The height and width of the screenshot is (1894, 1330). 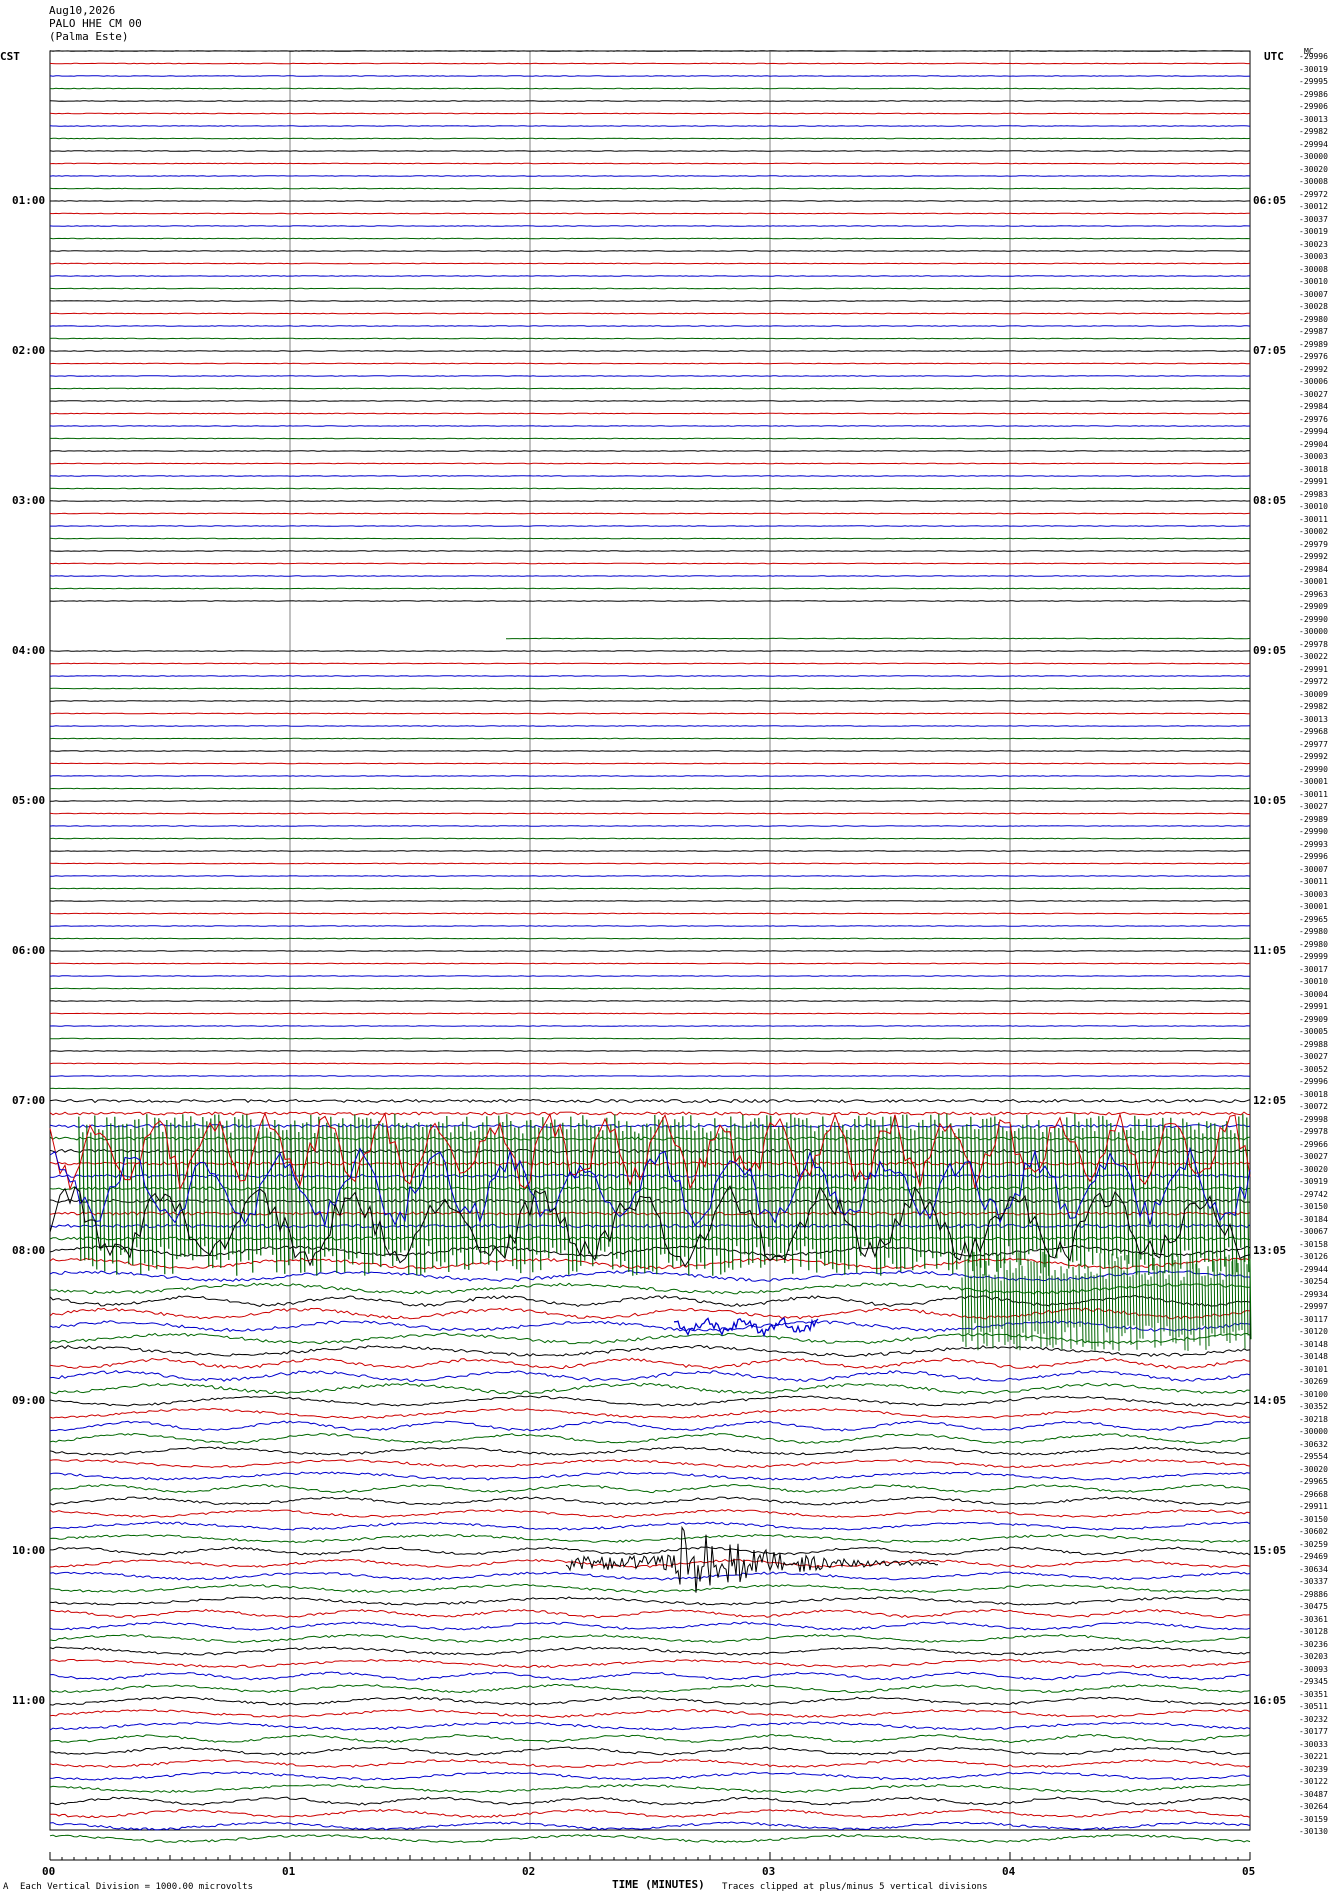 What do you see at coordinates (1313, 494) in the screenshot?
I see `trace-offset-label: -29983` at bounding box center [1313, 494].